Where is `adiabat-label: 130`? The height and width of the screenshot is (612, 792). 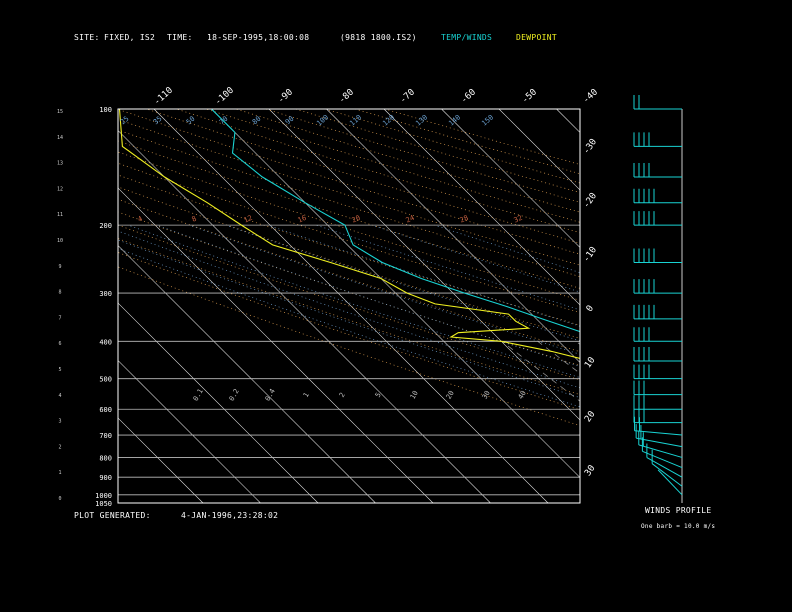 adiabat-label: 130 is located at coordinates (421, 120).